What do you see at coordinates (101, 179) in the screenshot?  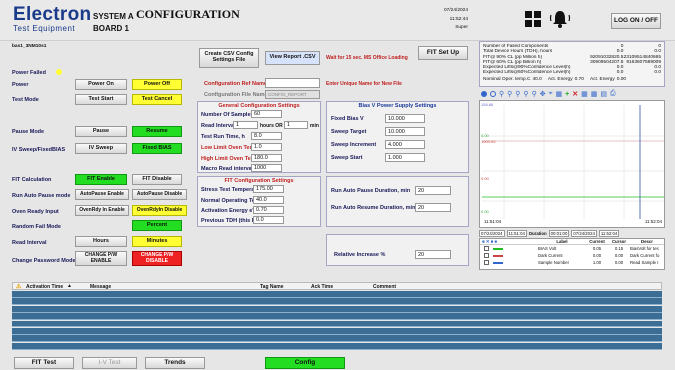 I see `fit-enable-button: FIT Enable` at bounding box center [101, 179].